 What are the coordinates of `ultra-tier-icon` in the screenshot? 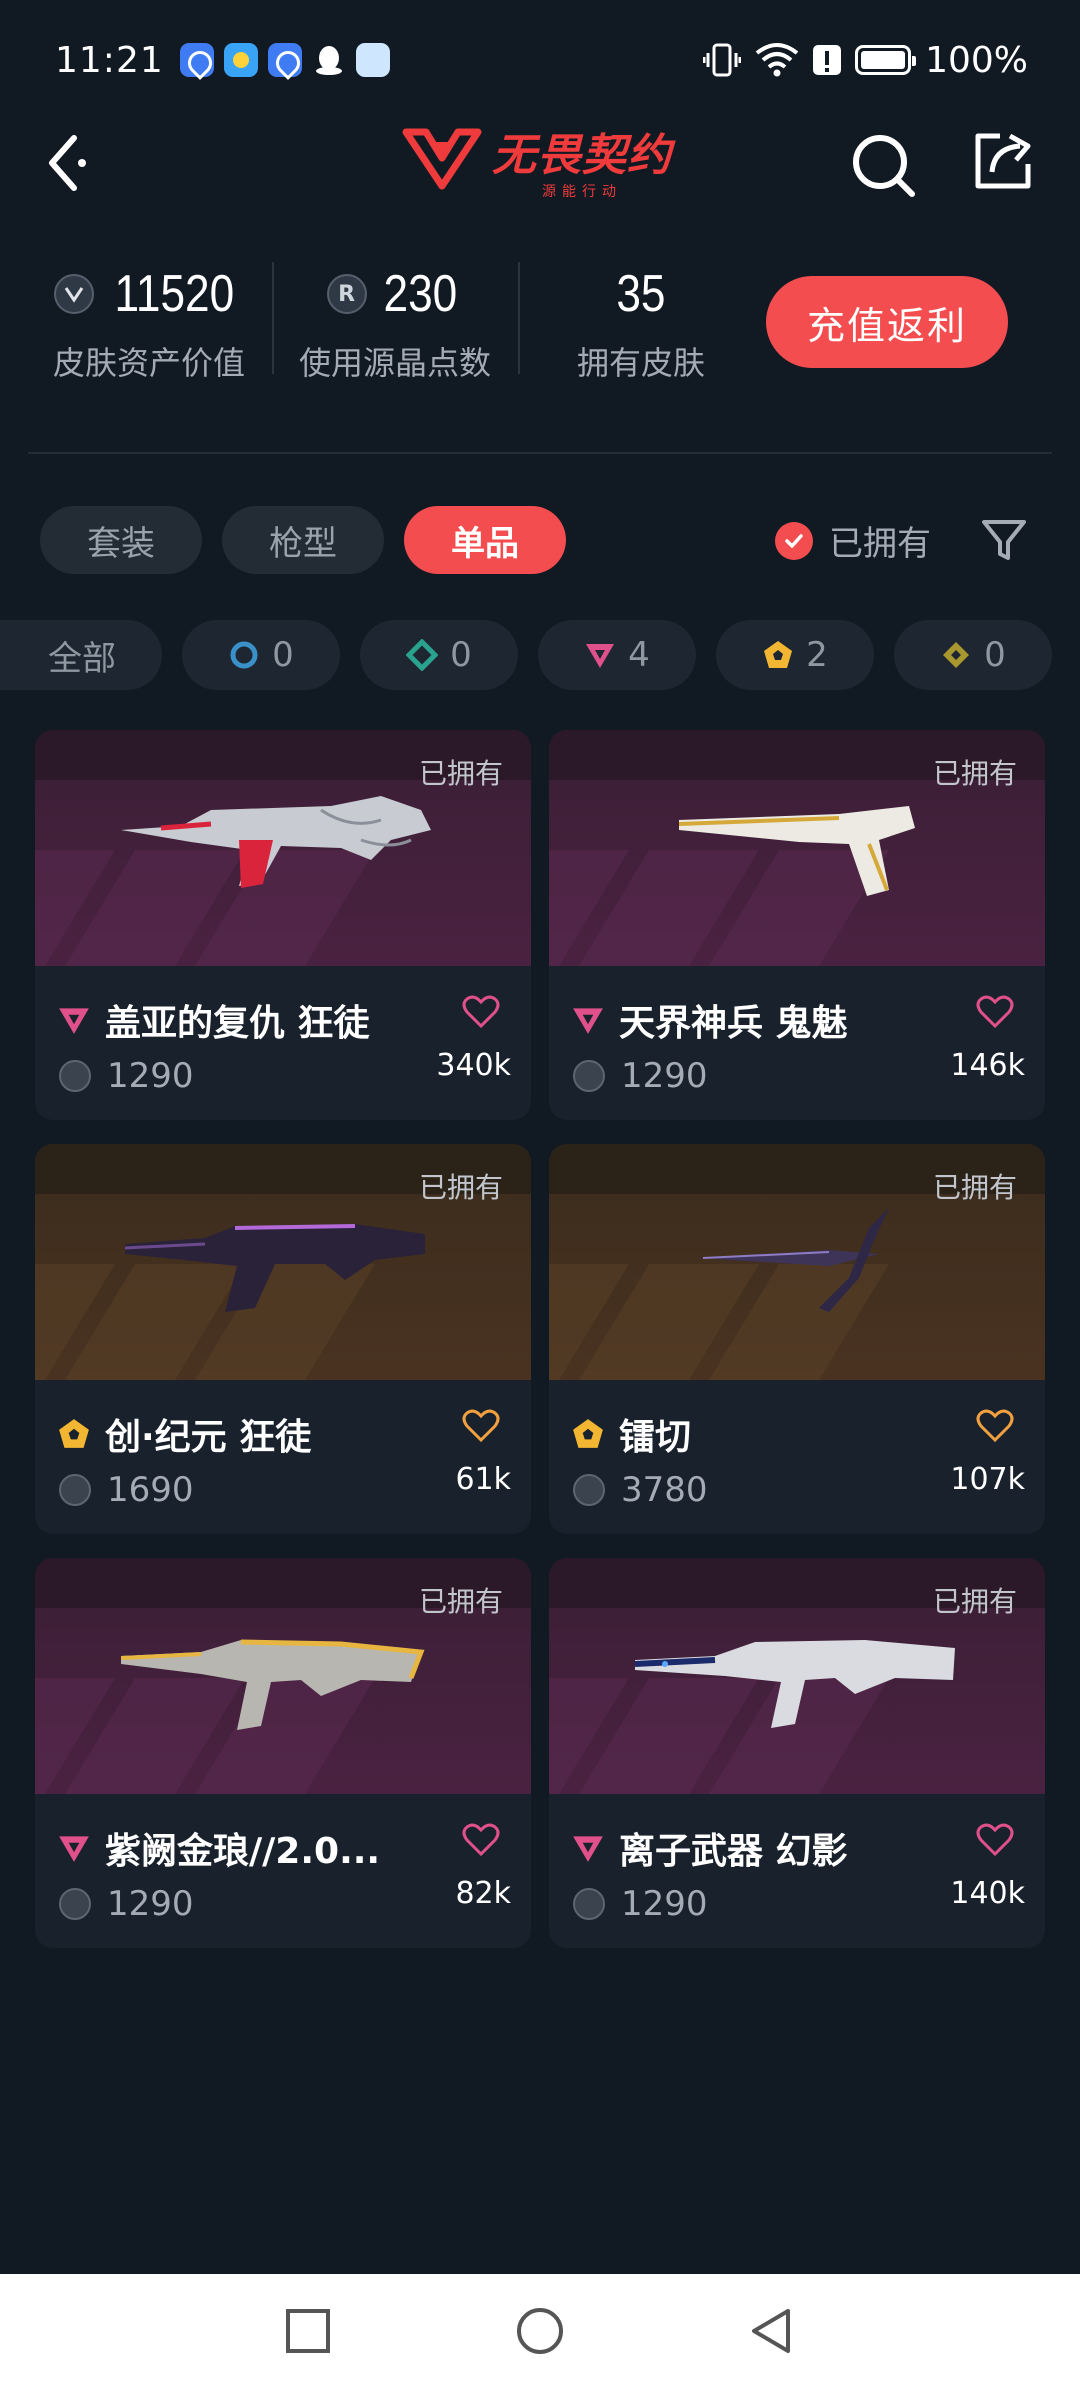 It's located at (956, 655).